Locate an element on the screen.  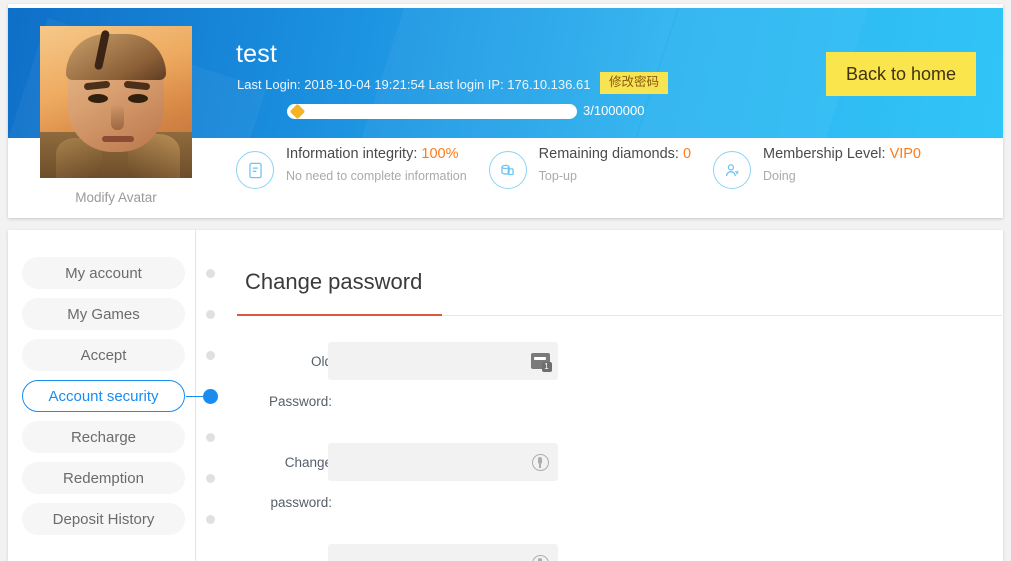
label-line-2: password: is located at coordinates (301, 502).